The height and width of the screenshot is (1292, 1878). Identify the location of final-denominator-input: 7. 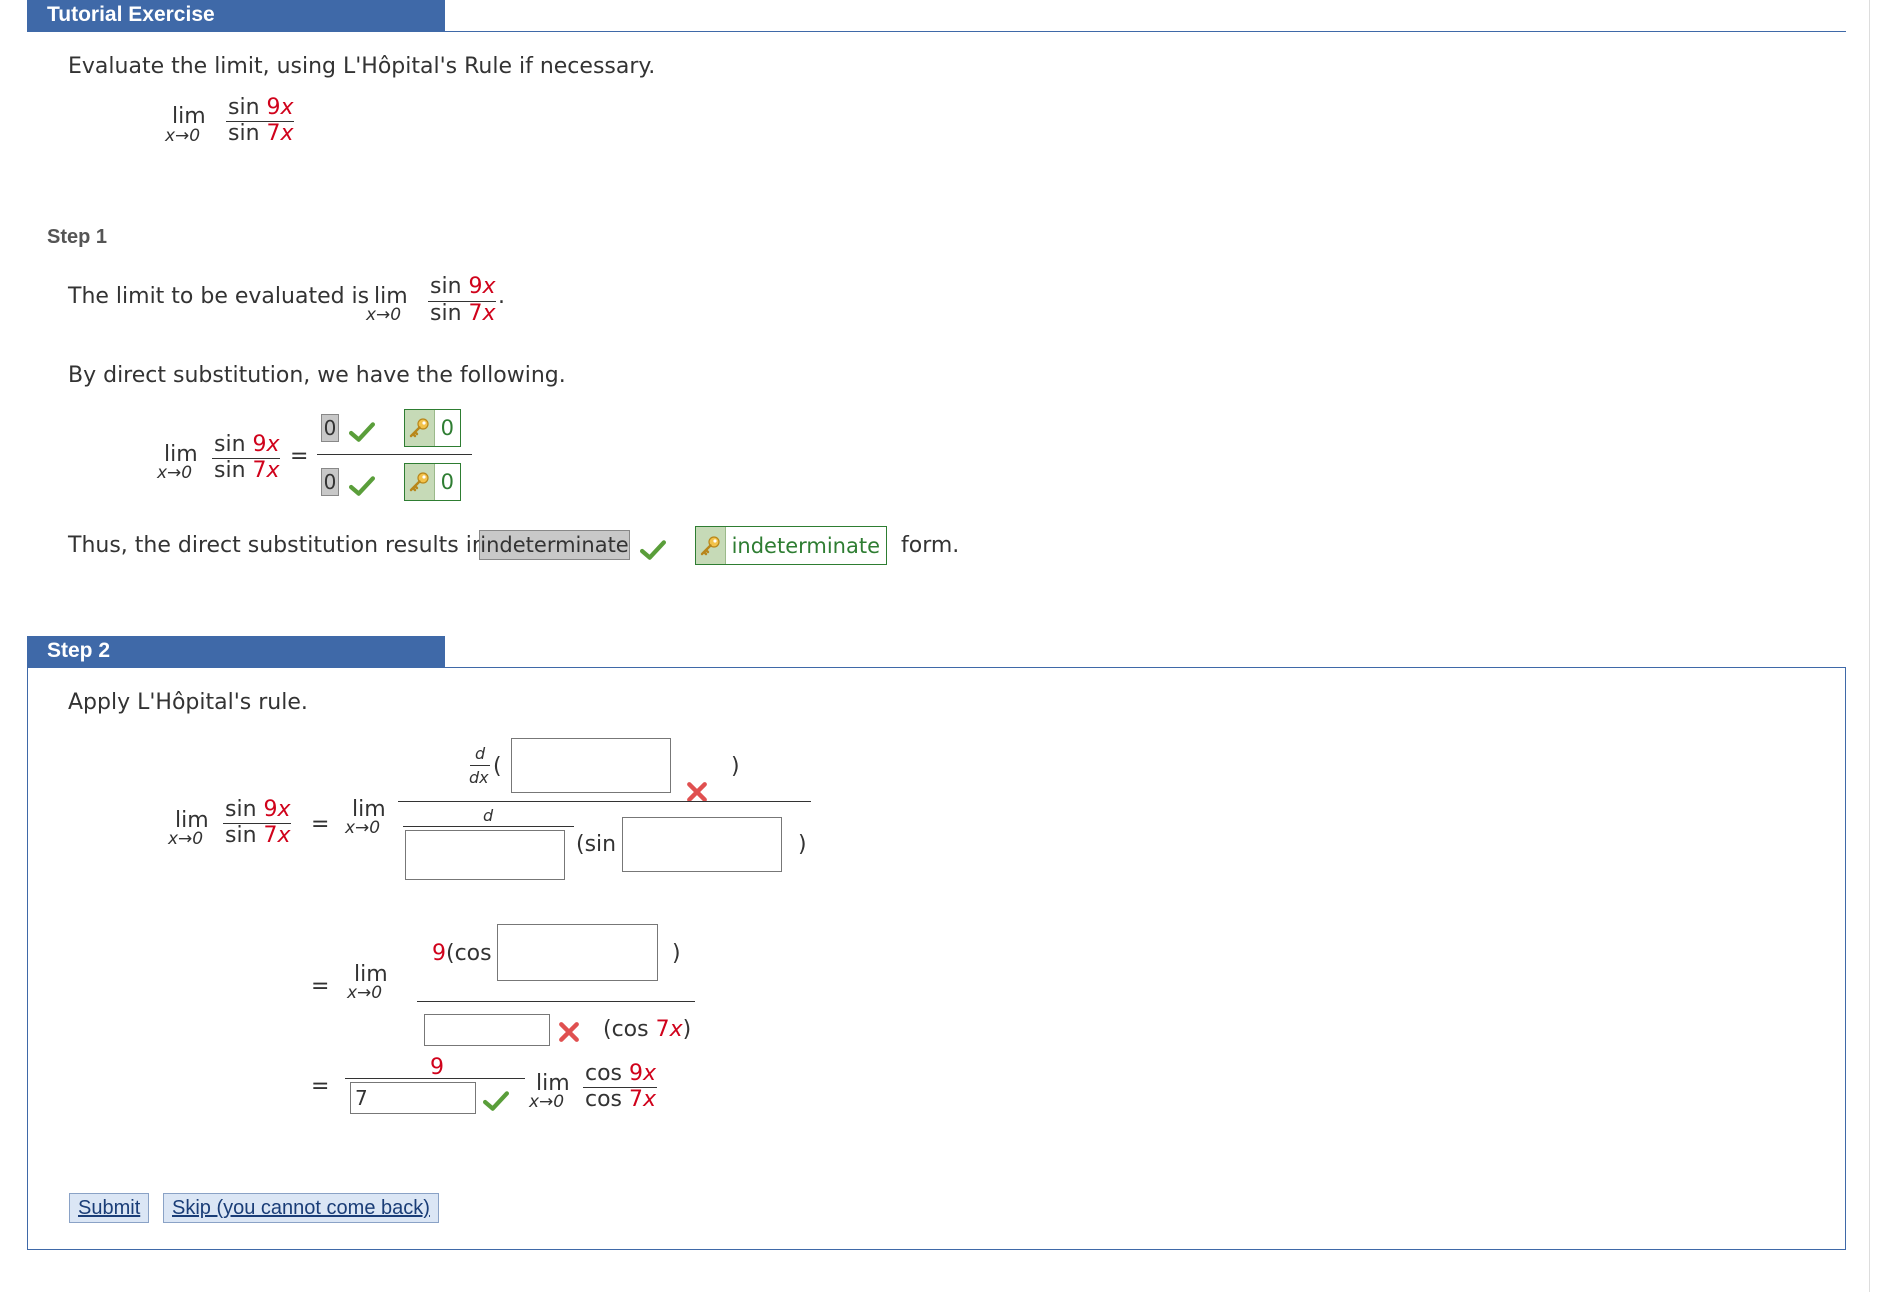
(413, 1098).